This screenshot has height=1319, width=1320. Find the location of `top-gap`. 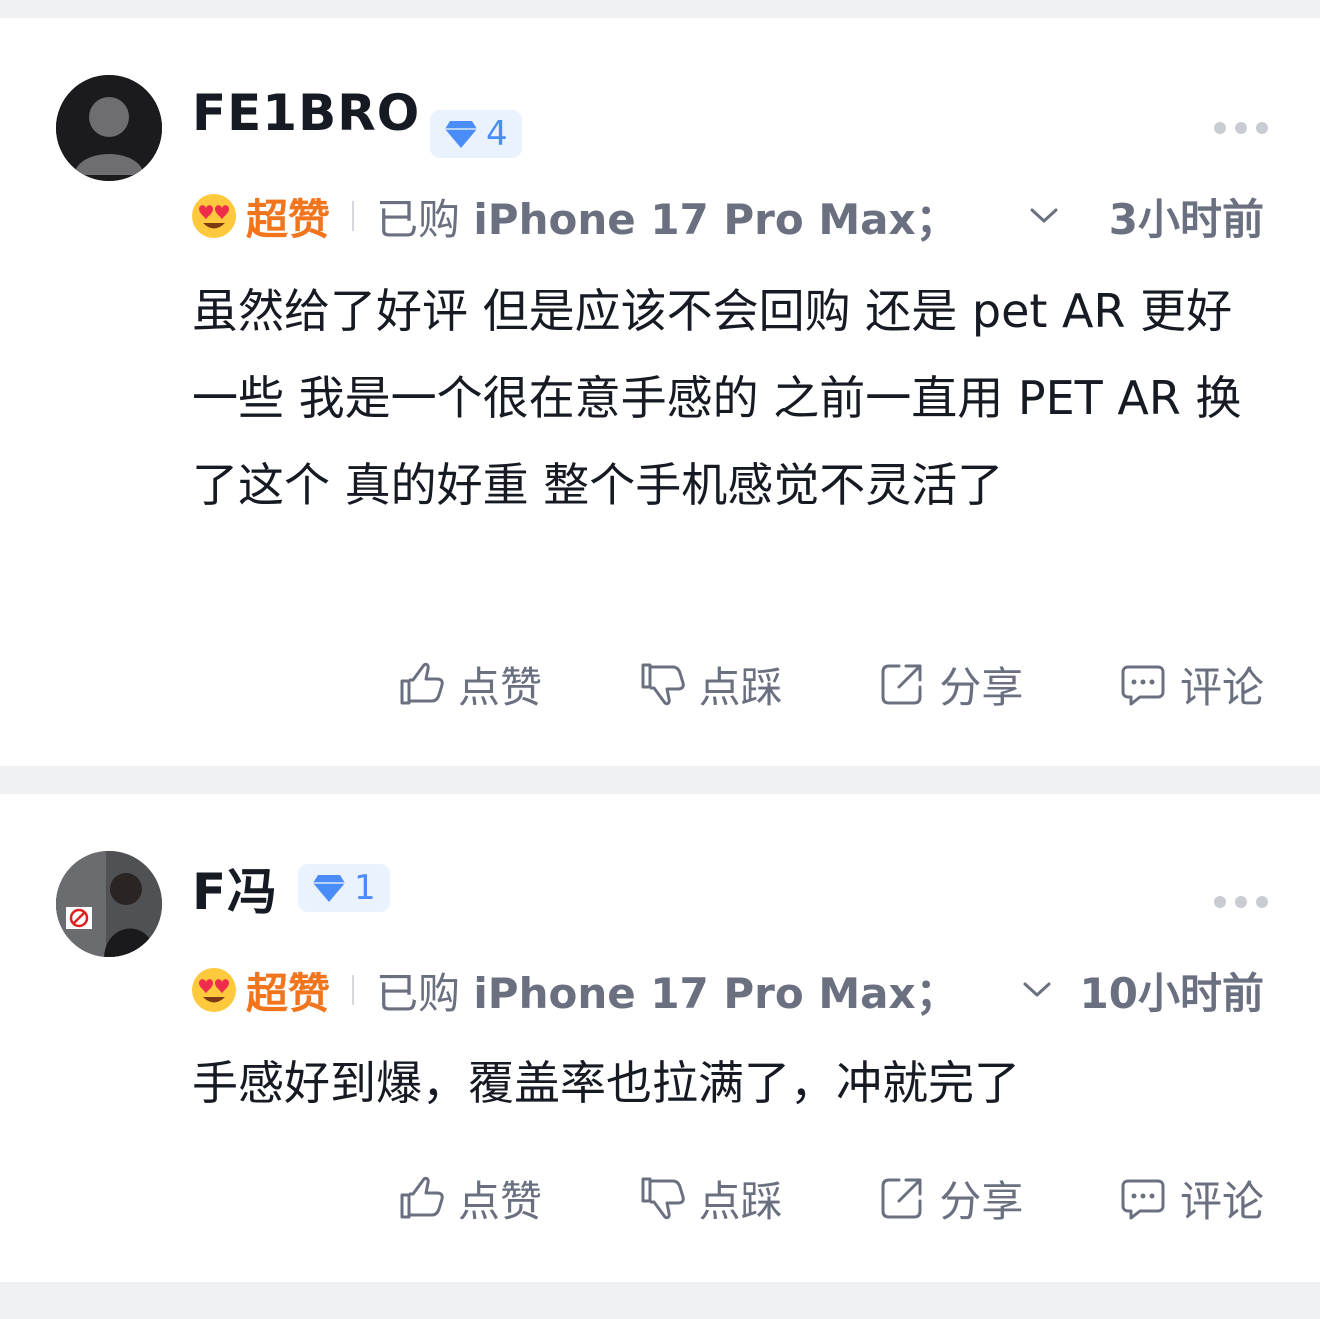

top-gap is located at coordinates (660, 9).